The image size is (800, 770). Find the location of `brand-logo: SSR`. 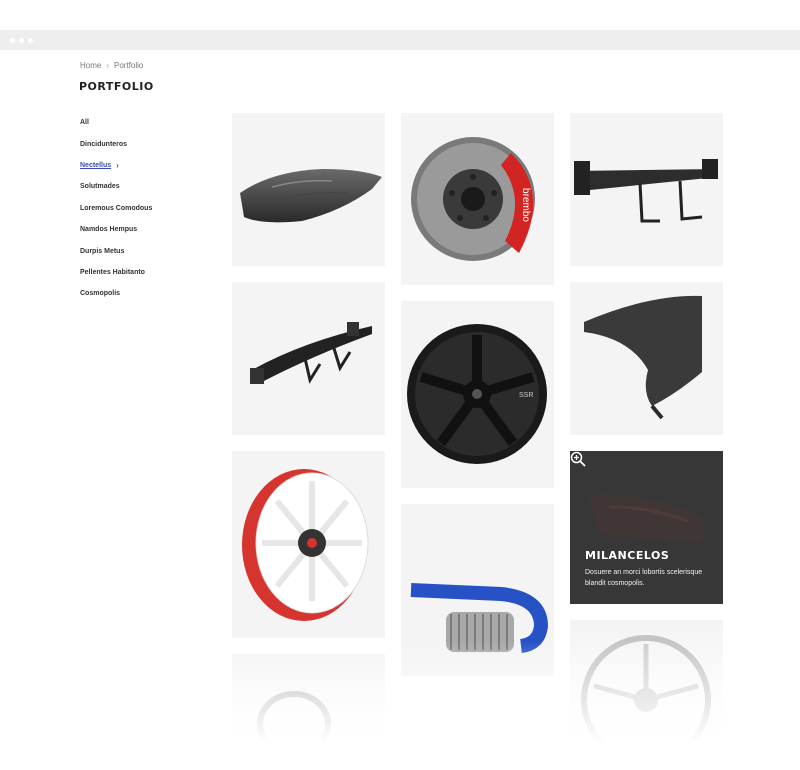

brand-logo: SSR is located at coordinates (526, 395).